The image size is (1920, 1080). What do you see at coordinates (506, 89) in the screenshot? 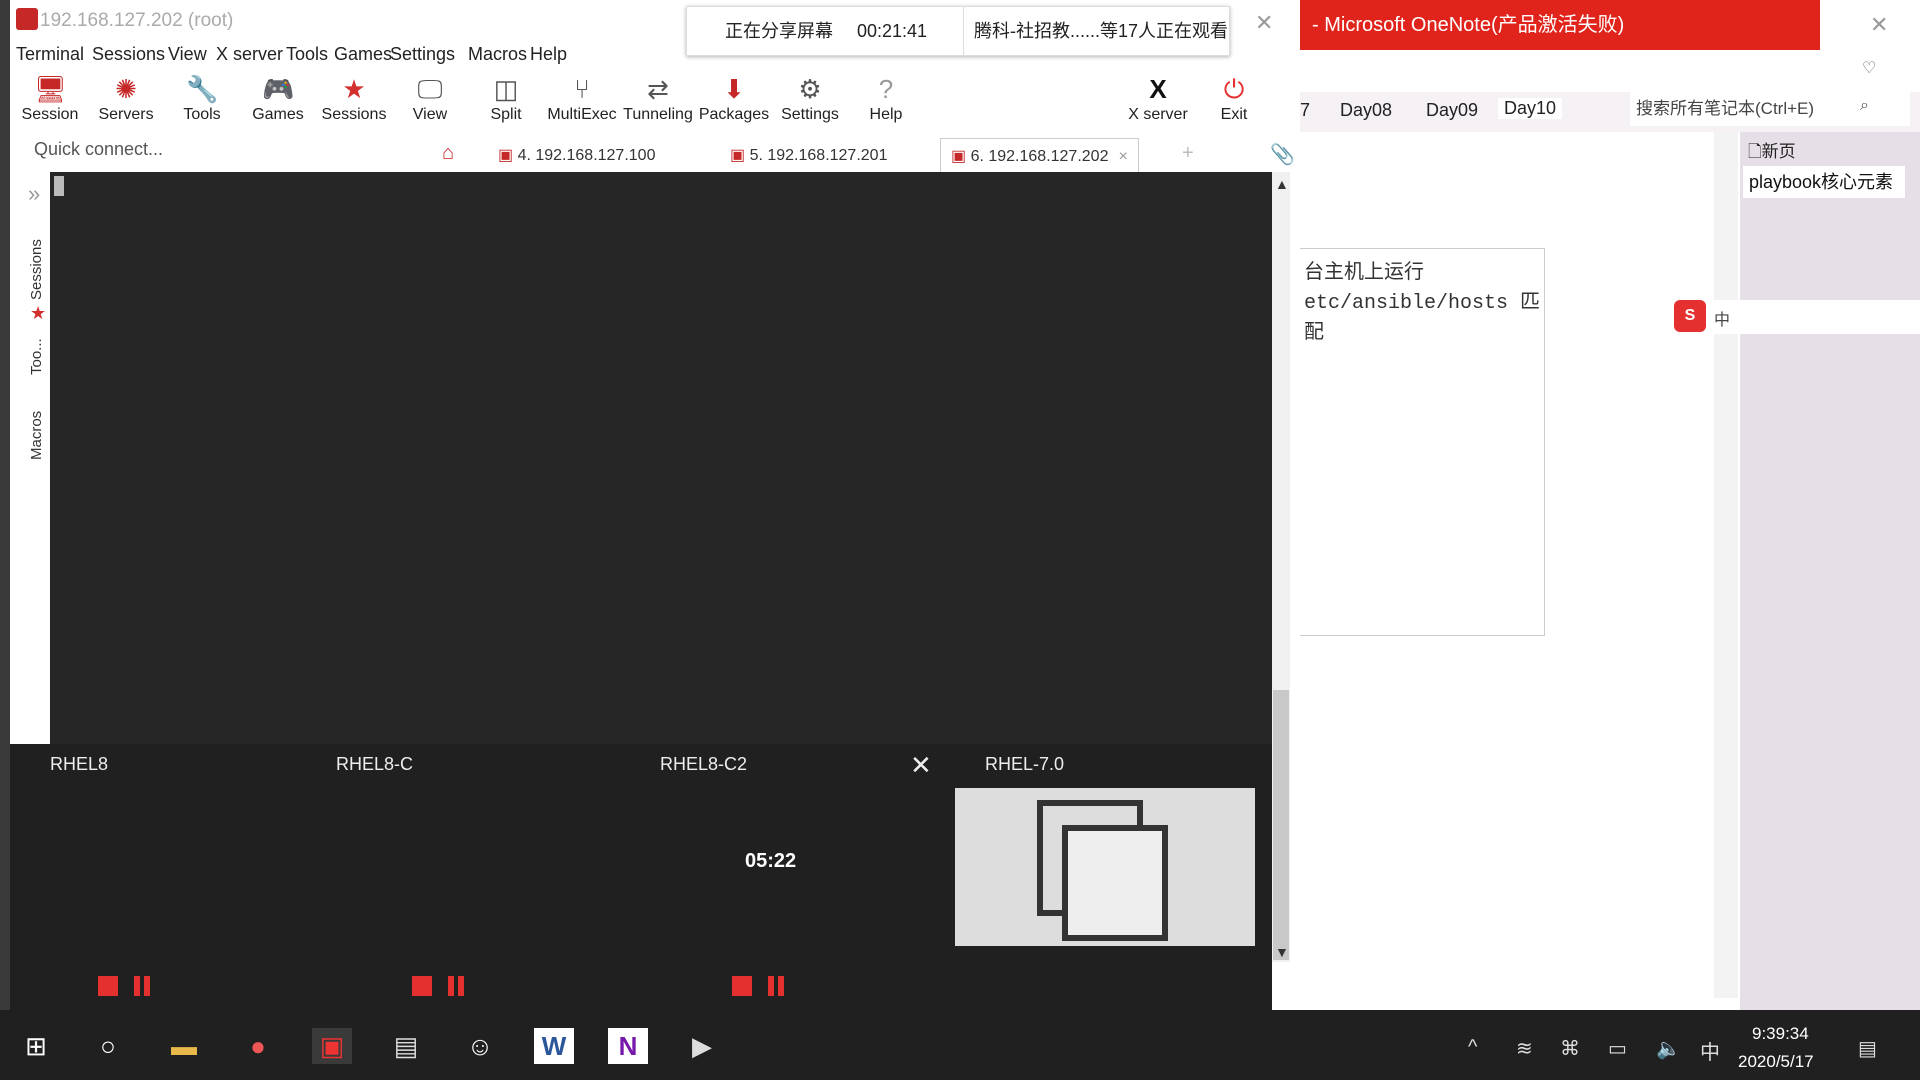
I see `split-icon: ◫` at bounding box center [506, 89].